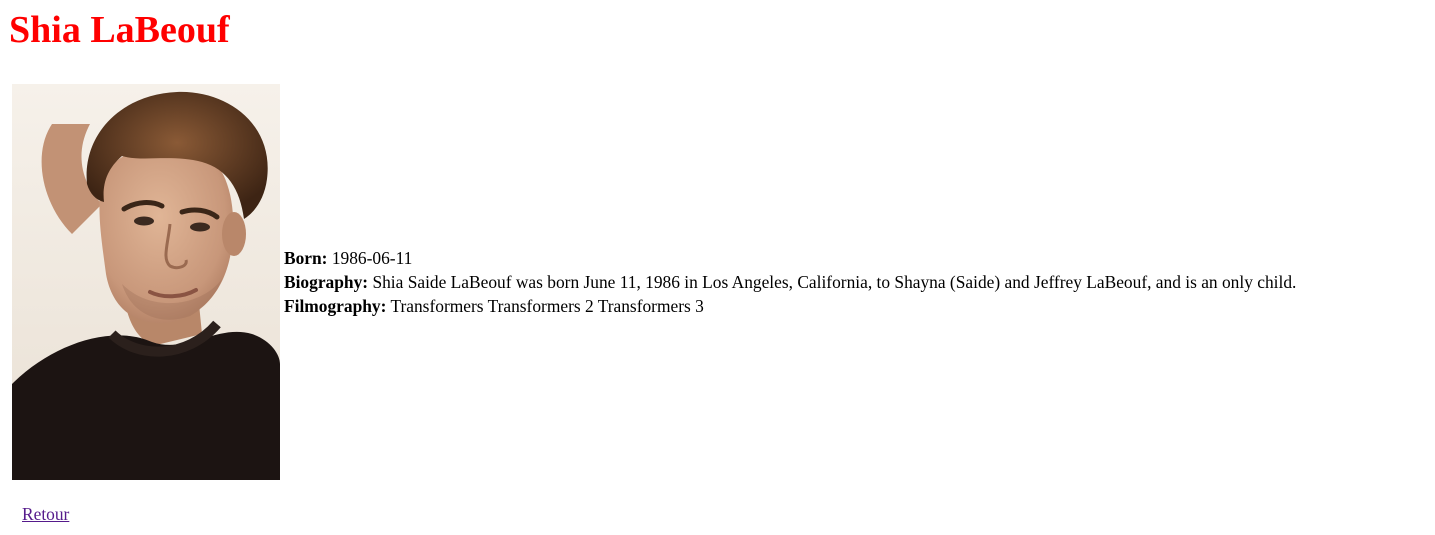  Describe the element at coordinates (326, 282) in the screenshot. I see `biography-label: Biography:` at that location.